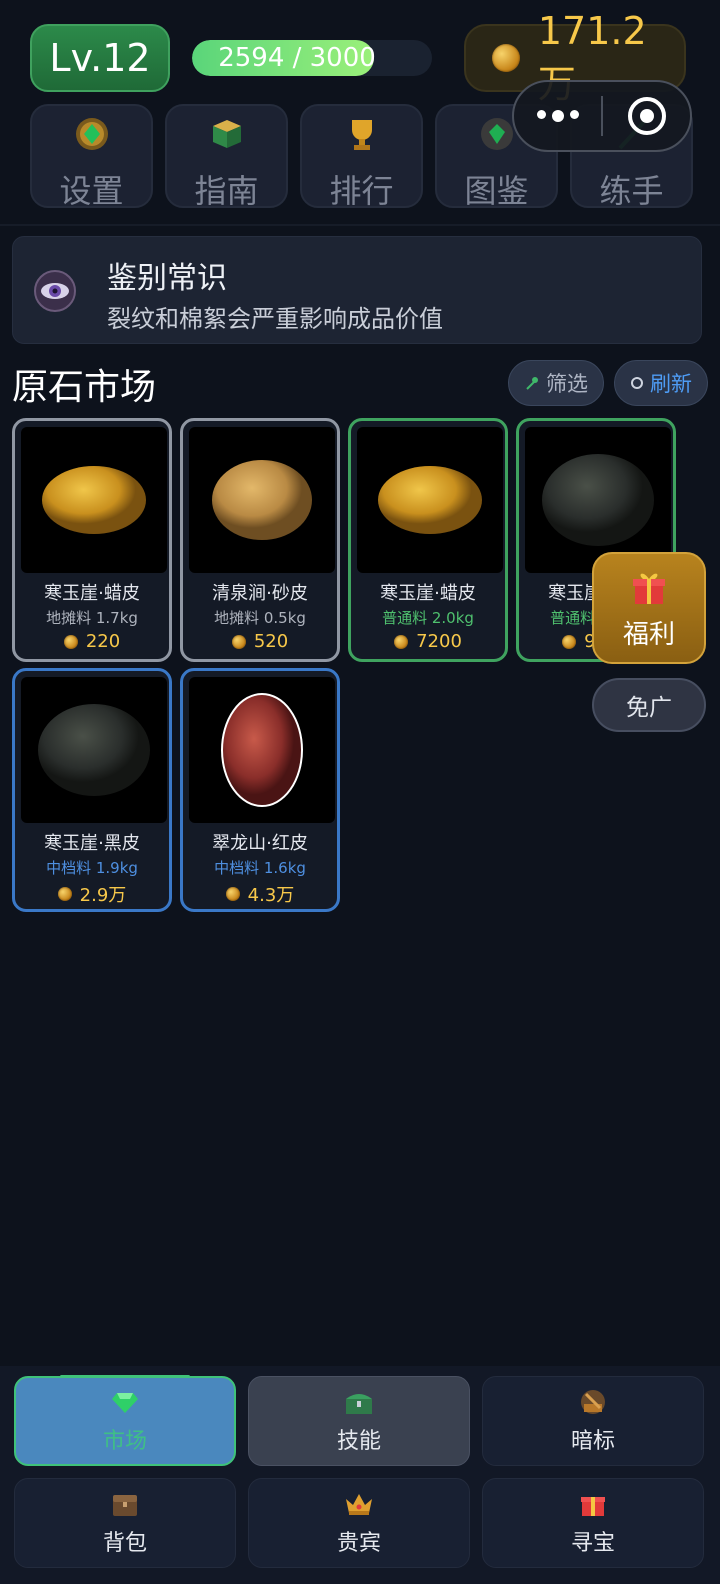  What do you see at coordinates (361, 157) in the screenshot?
I see `top-nav-ranking: 排行` at bounding box center [361, 157].